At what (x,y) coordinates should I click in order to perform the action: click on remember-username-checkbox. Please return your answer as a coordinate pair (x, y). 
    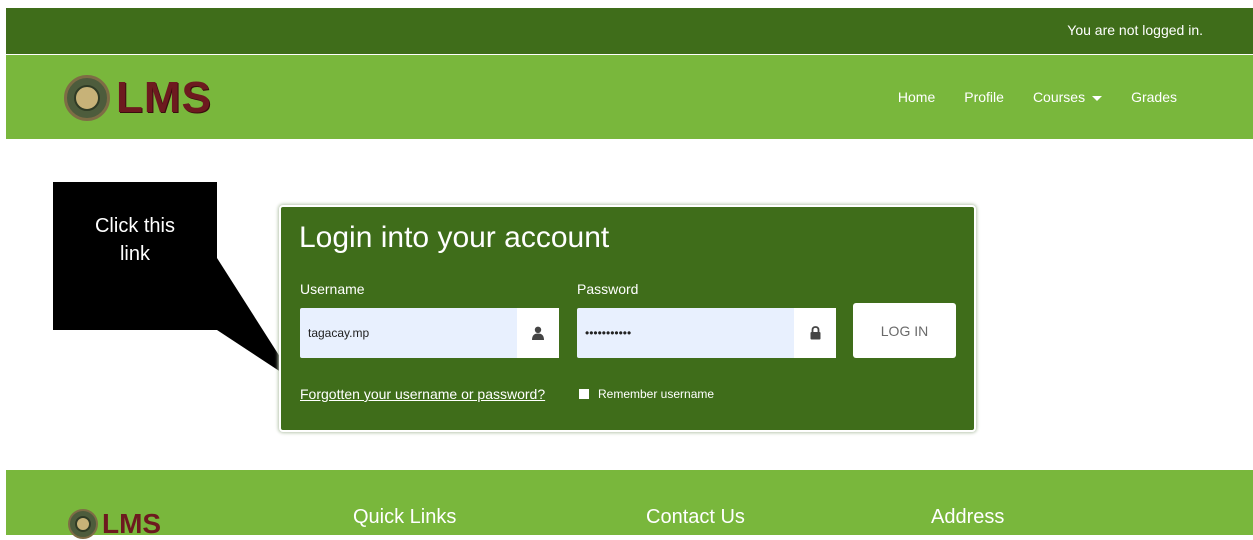
    Looking at the image, I should click on (584, 394).